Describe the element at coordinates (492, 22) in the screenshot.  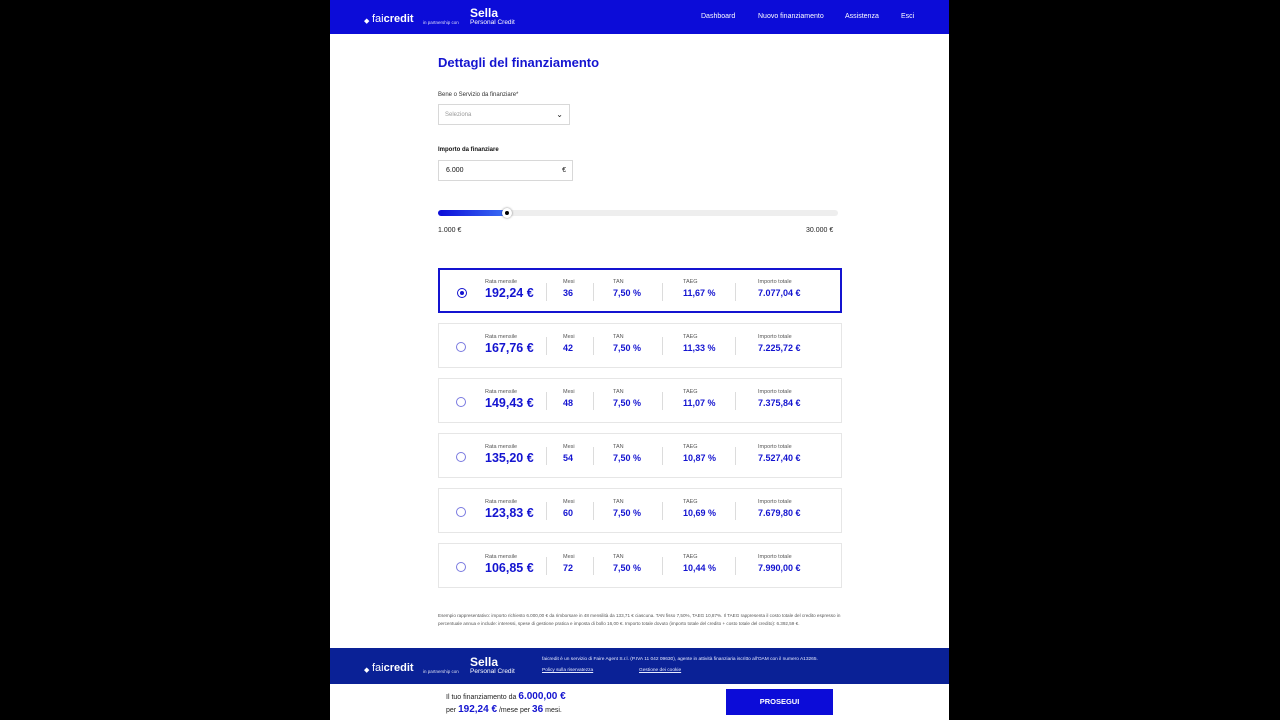
I see `personal-credit-text: Personal Credit` at that location.